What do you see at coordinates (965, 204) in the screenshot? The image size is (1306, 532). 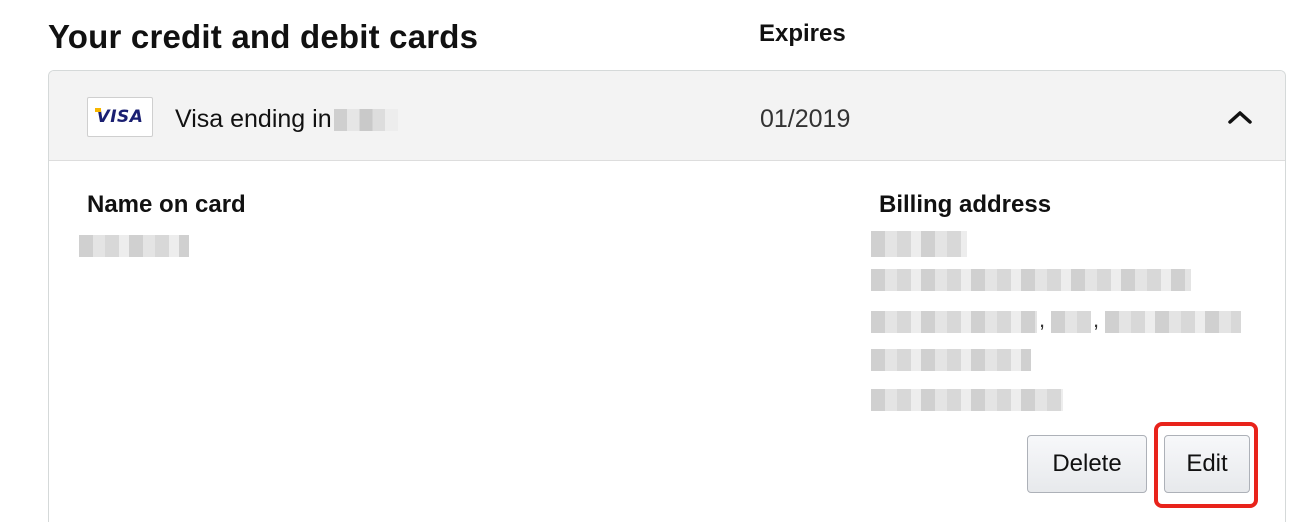 I see `billing-address-label: Billing address` at bounding box center [965, 204].